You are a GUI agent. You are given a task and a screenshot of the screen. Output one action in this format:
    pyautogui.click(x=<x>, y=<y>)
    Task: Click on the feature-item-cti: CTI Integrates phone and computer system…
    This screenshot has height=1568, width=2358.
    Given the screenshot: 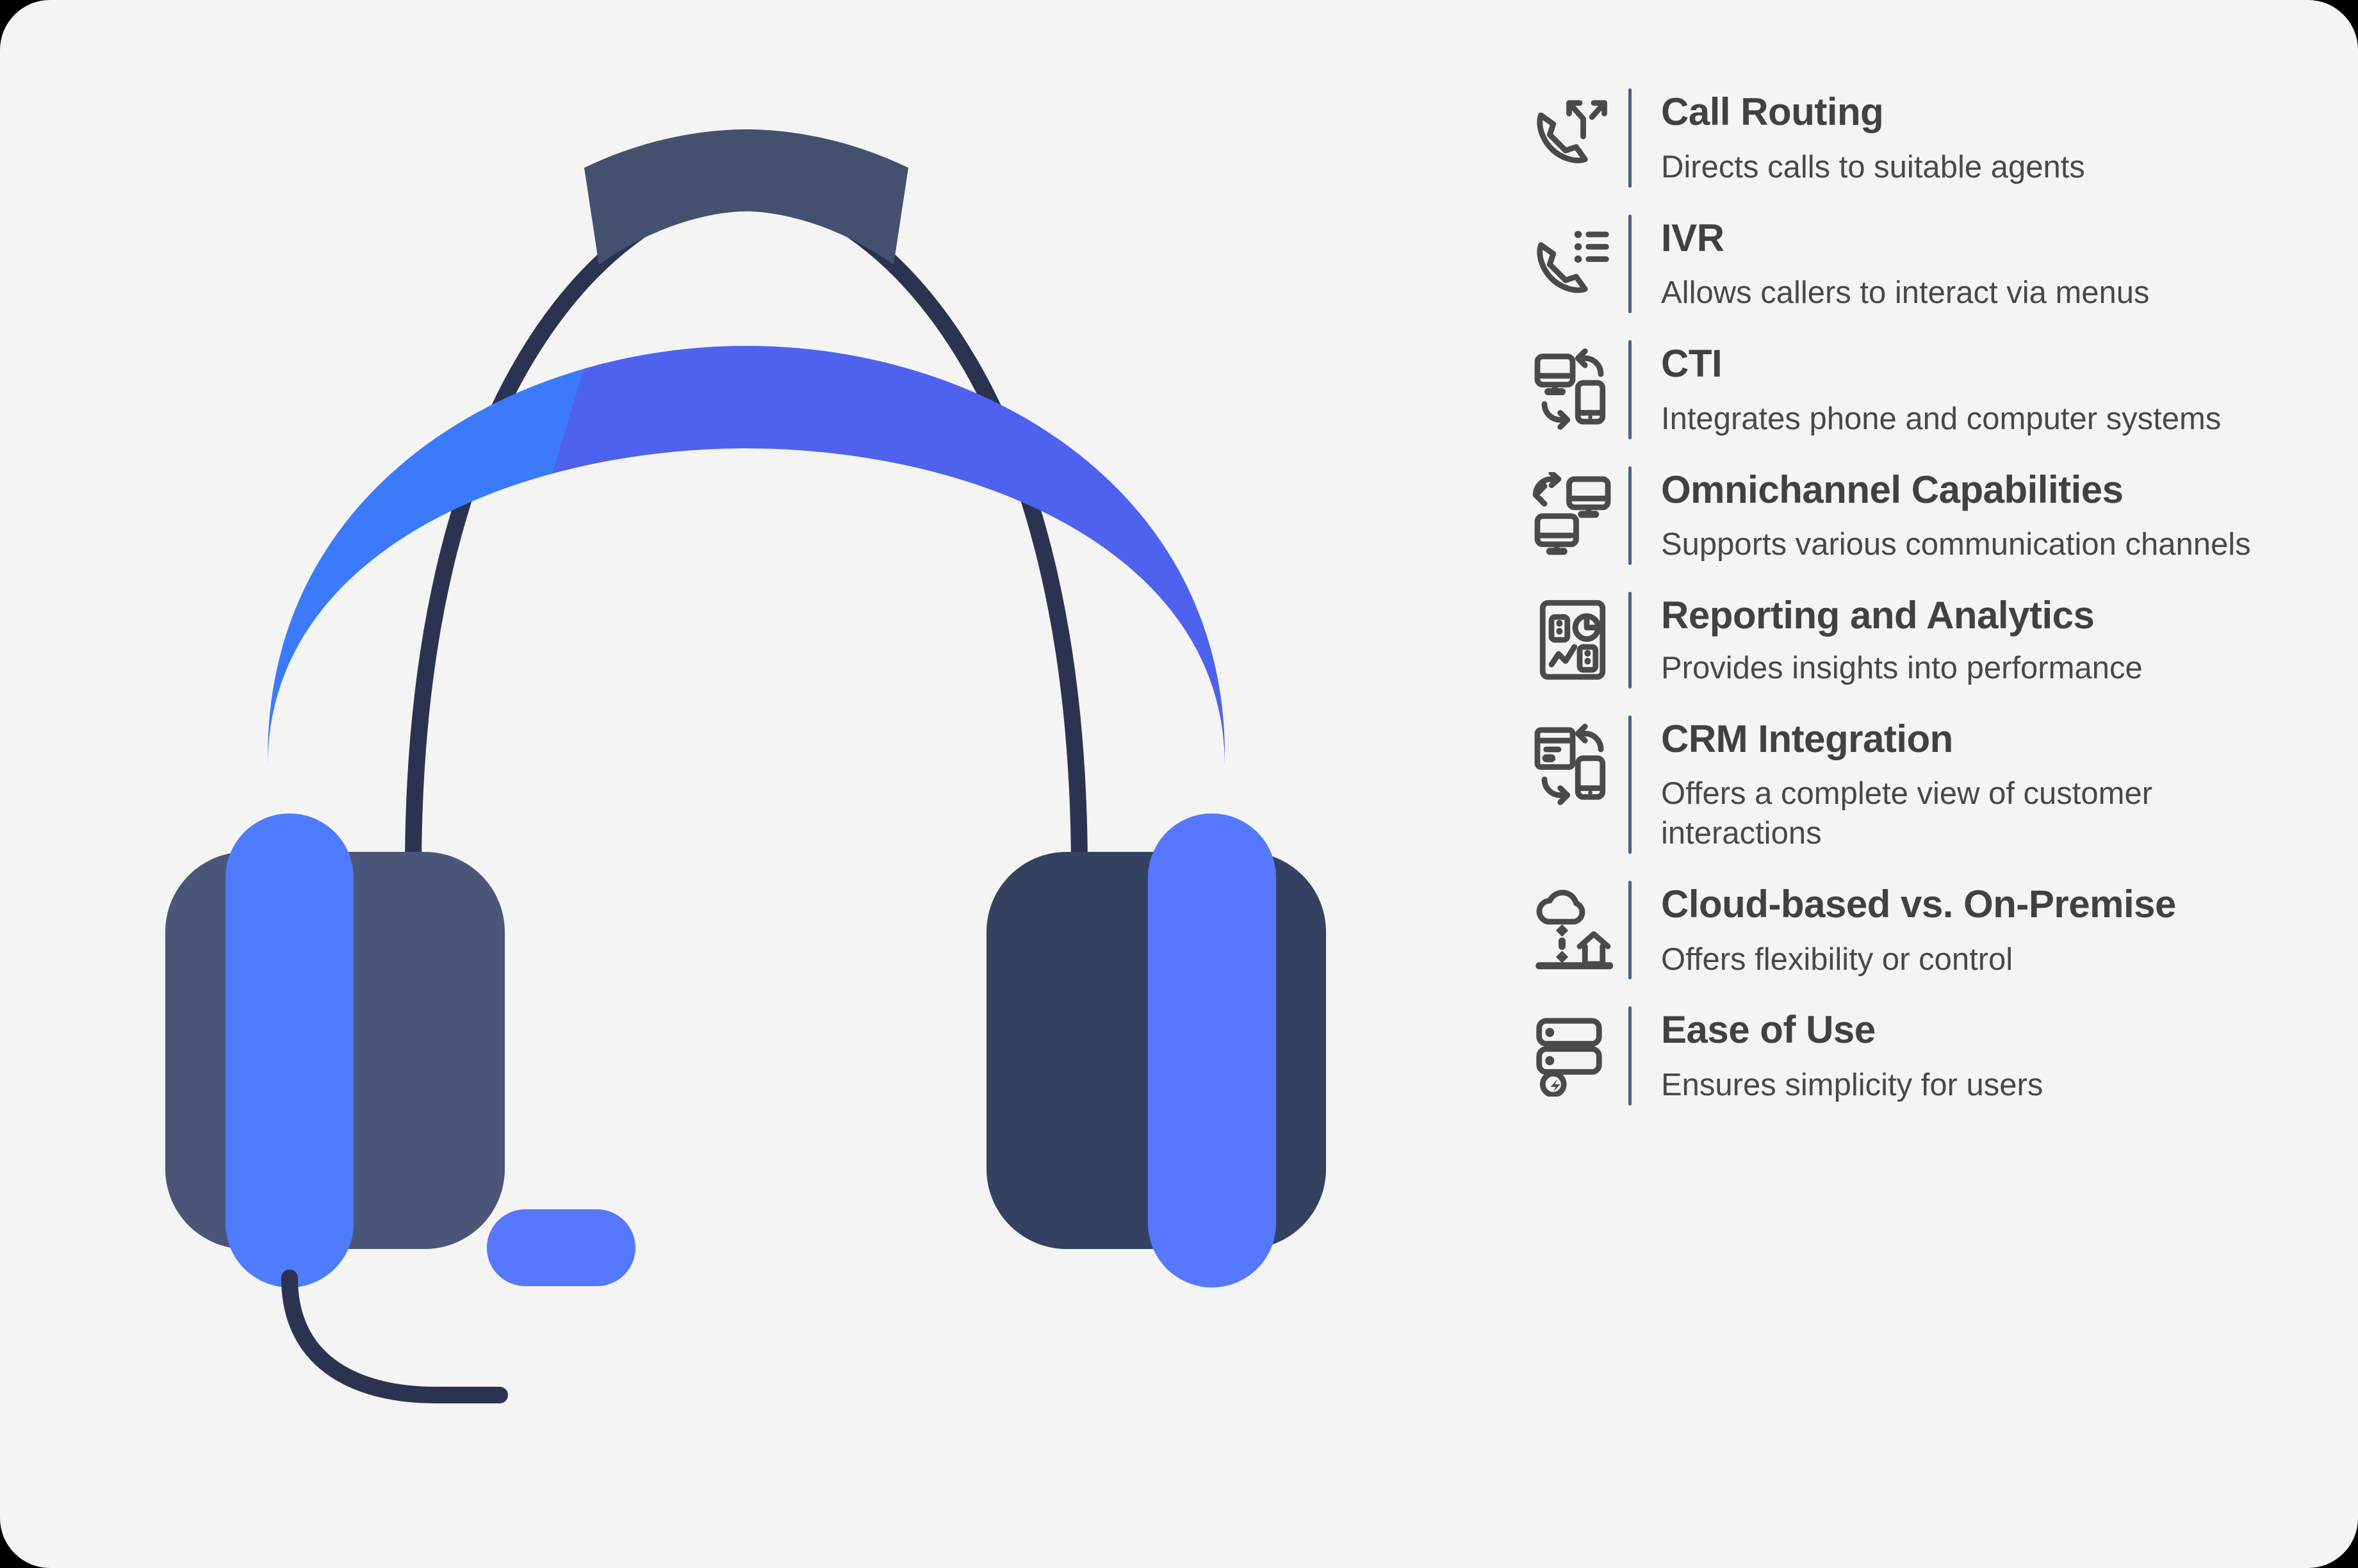 What is the action you would take?
    pyautogui.click(x=1922, y=389)
    